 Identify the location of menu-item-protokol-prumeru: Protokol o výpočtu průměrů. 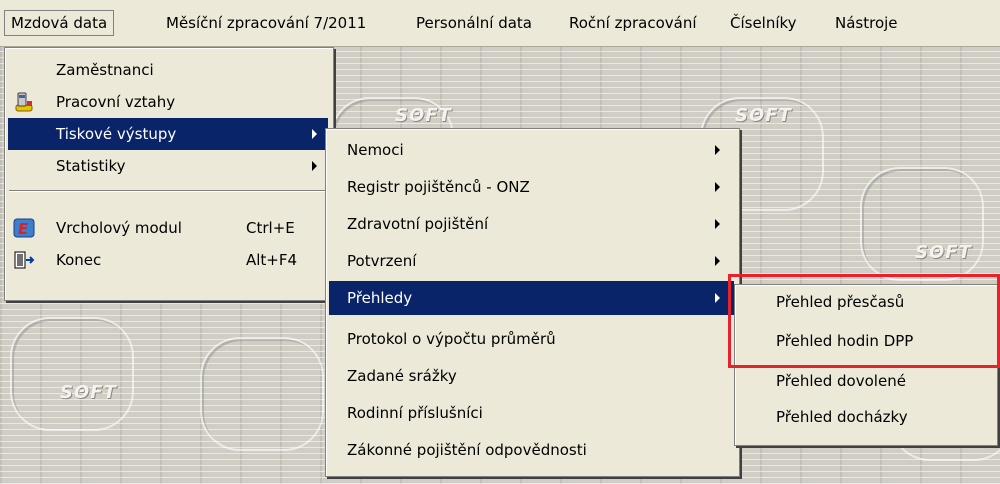
(531, 339).